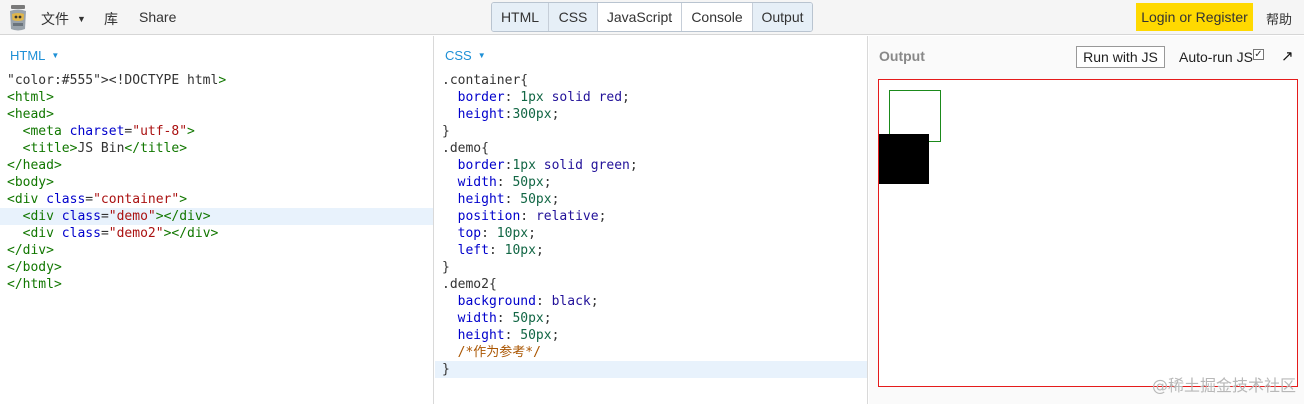  I want to click on auto-run-js-label: Auto-run JS, so click(1216, 57).